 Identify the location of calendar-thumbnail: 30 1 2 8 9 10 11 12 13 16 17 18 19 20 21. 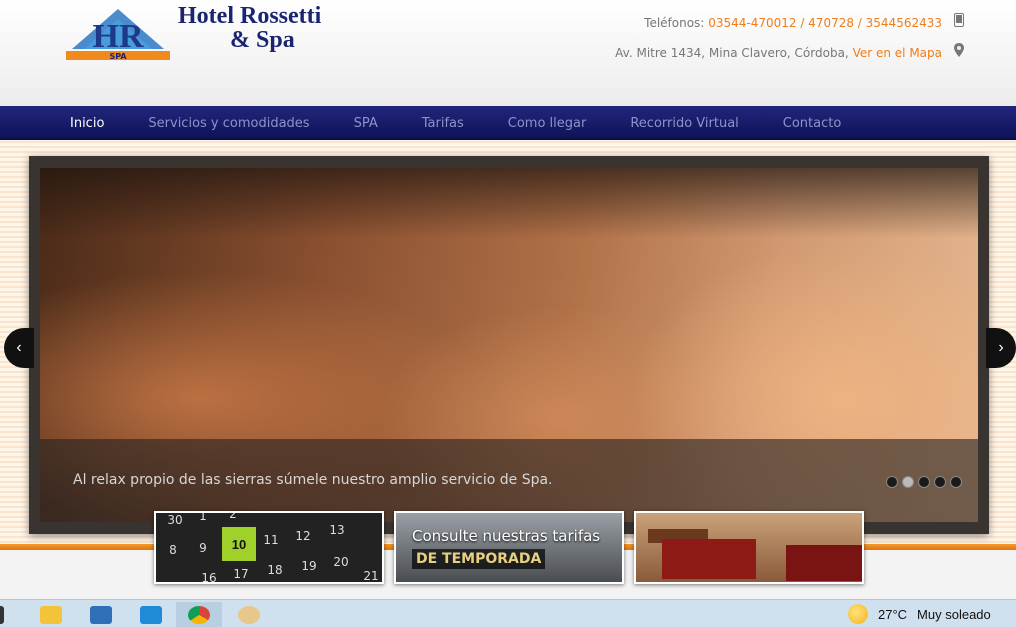
(269, 547).